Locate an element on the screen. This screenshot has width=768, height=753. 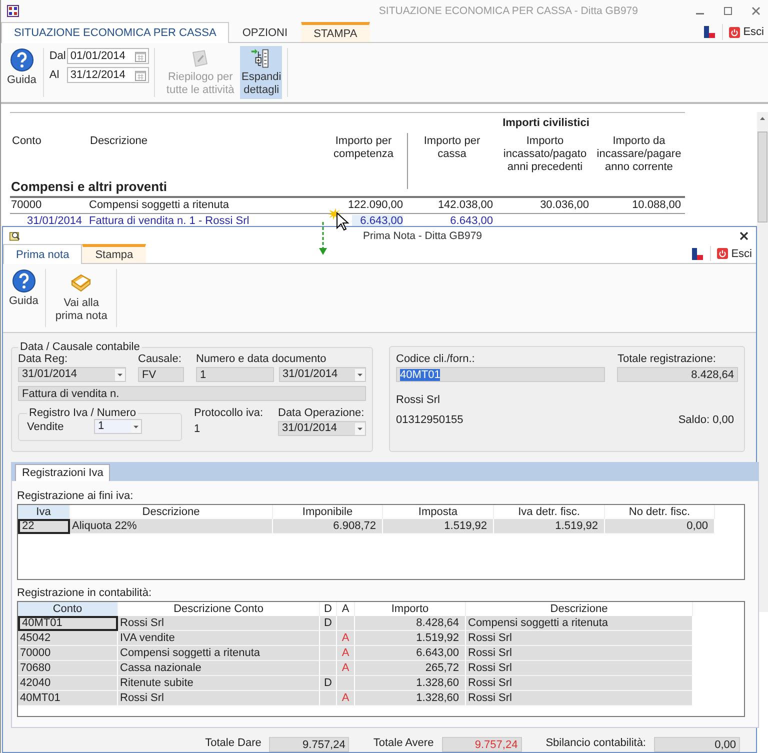
vat-number: 01312950155 is located at coordinates (430, 419).